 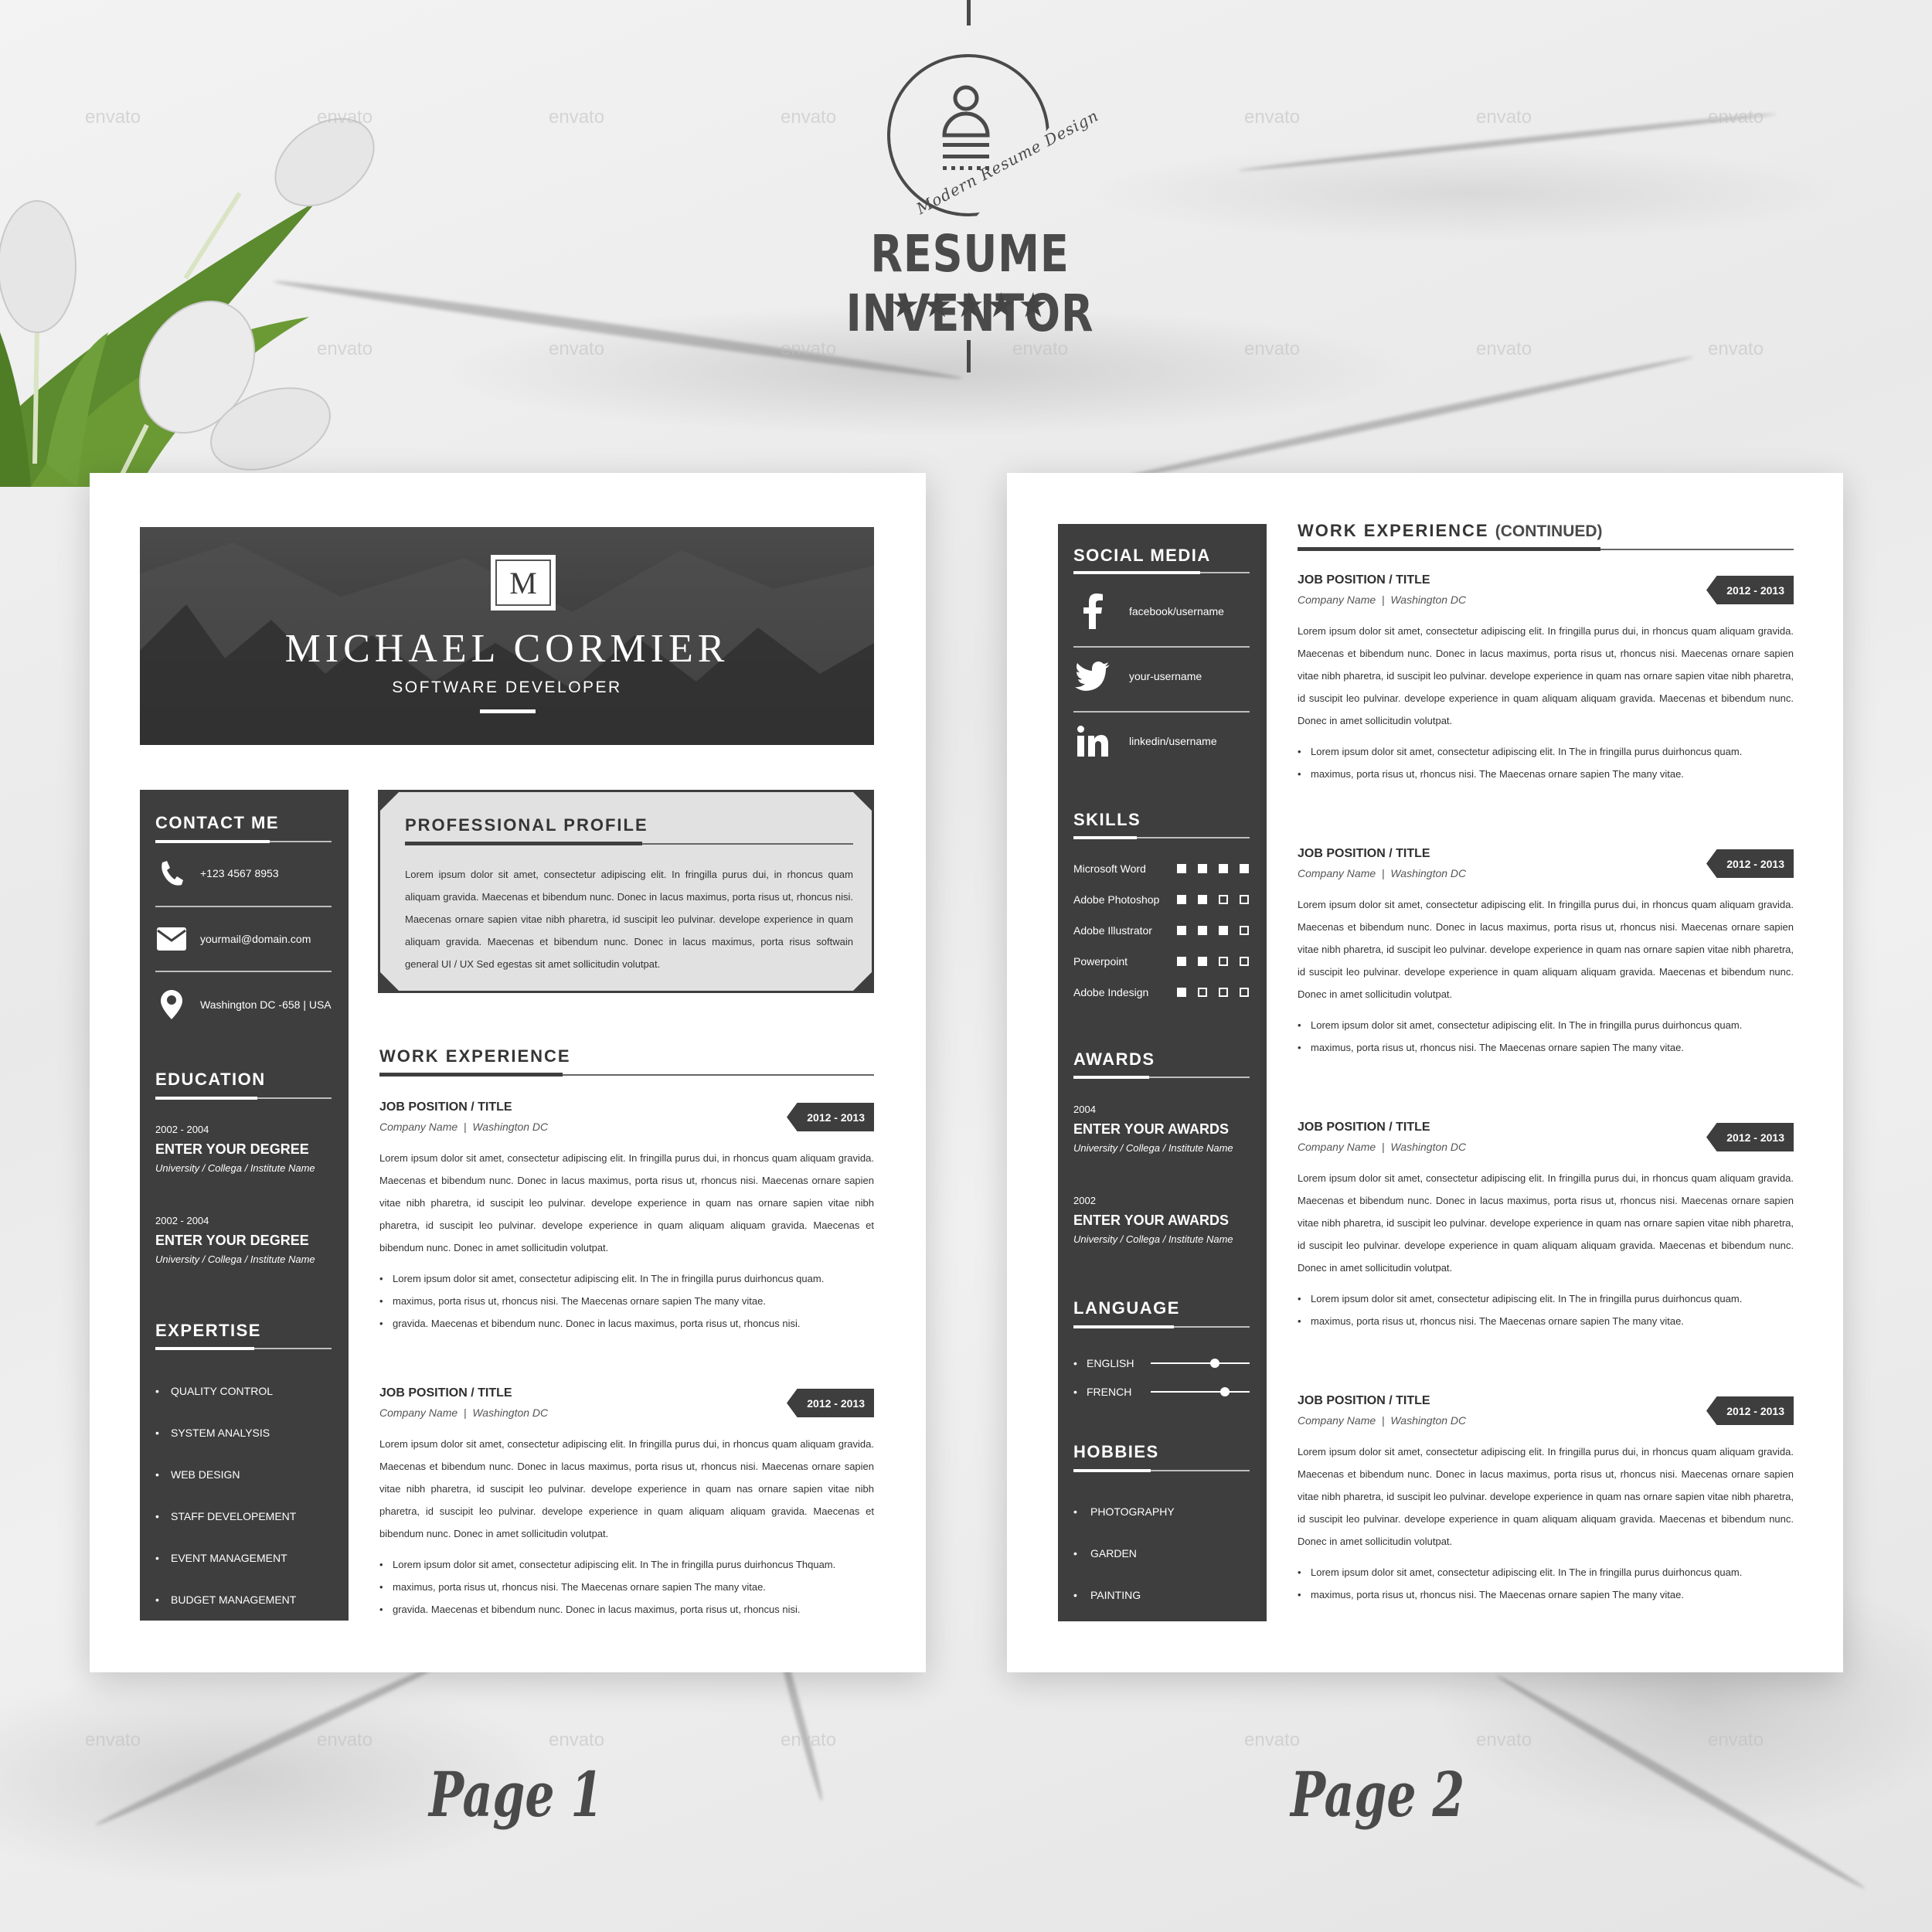 What do you see at coordinates (232, 1149) in the screenshot?
I see `education-degree: ENTER YOUR DEGREE` at bounding box center [232, 1149].